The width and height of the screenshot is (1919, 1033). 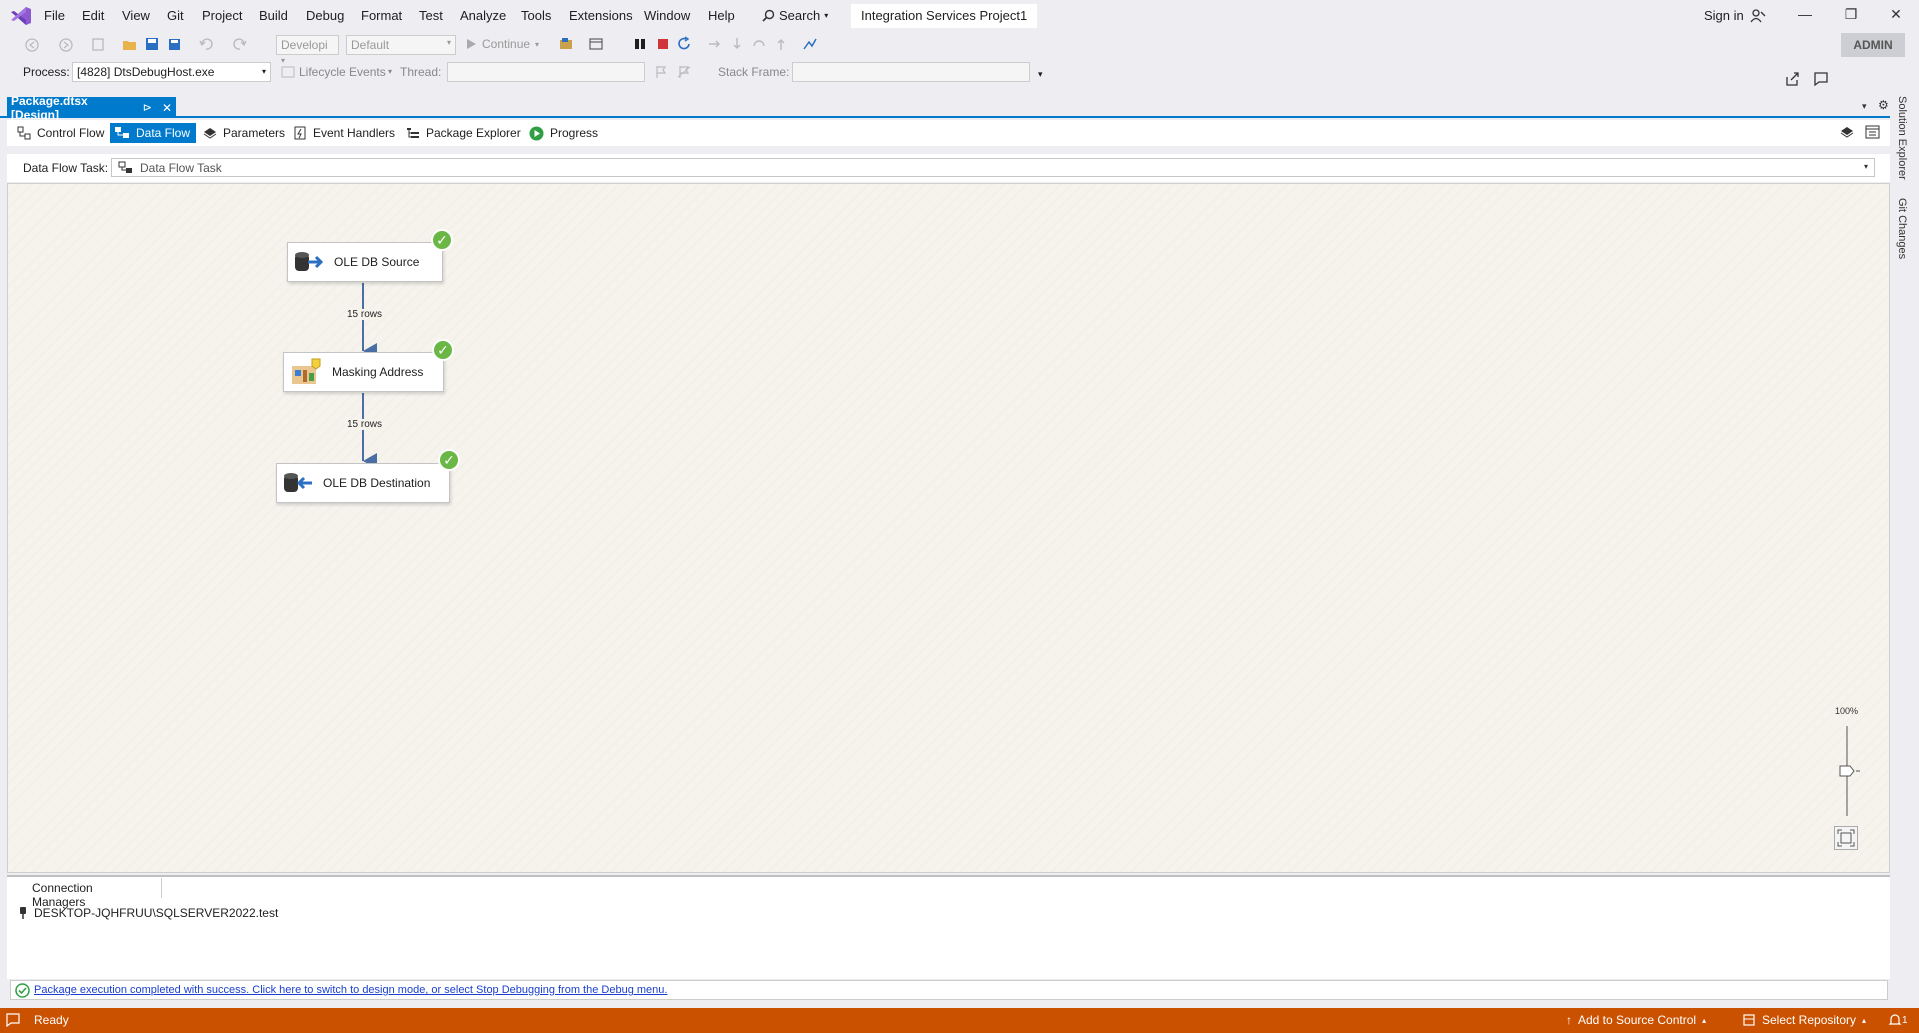 I want to click on menu-analyze: Analyze, so click(x=483, y=15).